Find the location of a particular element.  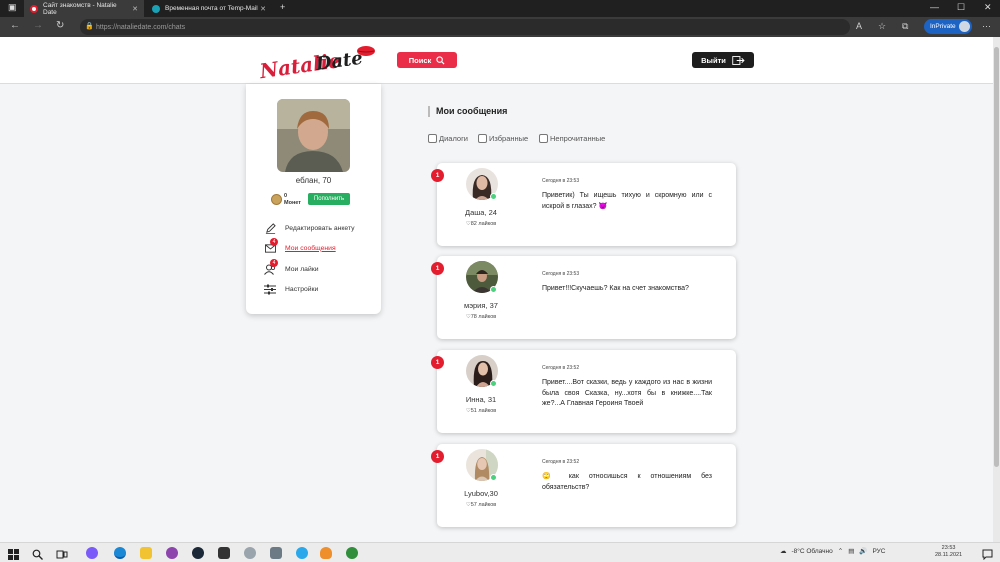

likes-count: 51 лайков is located at coordinates (483, 411).